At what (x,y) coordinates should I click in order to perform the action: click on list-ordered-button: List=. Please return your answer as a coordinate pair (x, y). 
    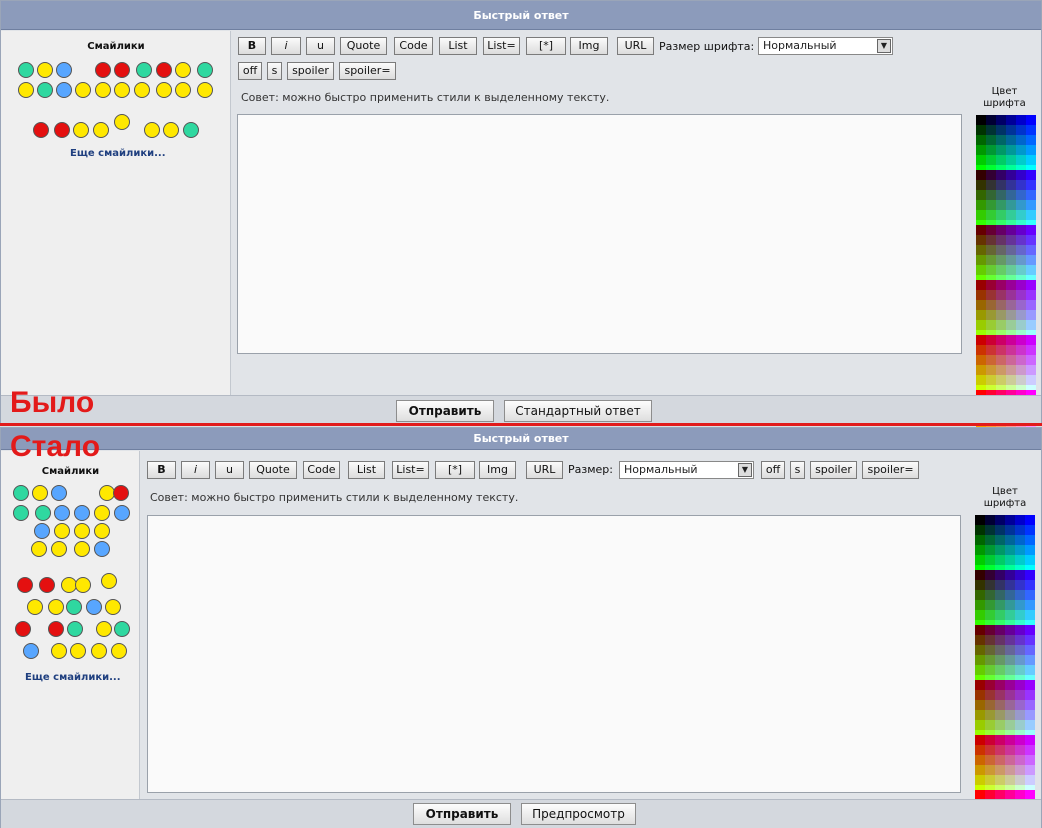
    Looking at the image, I should click on (501, 46).